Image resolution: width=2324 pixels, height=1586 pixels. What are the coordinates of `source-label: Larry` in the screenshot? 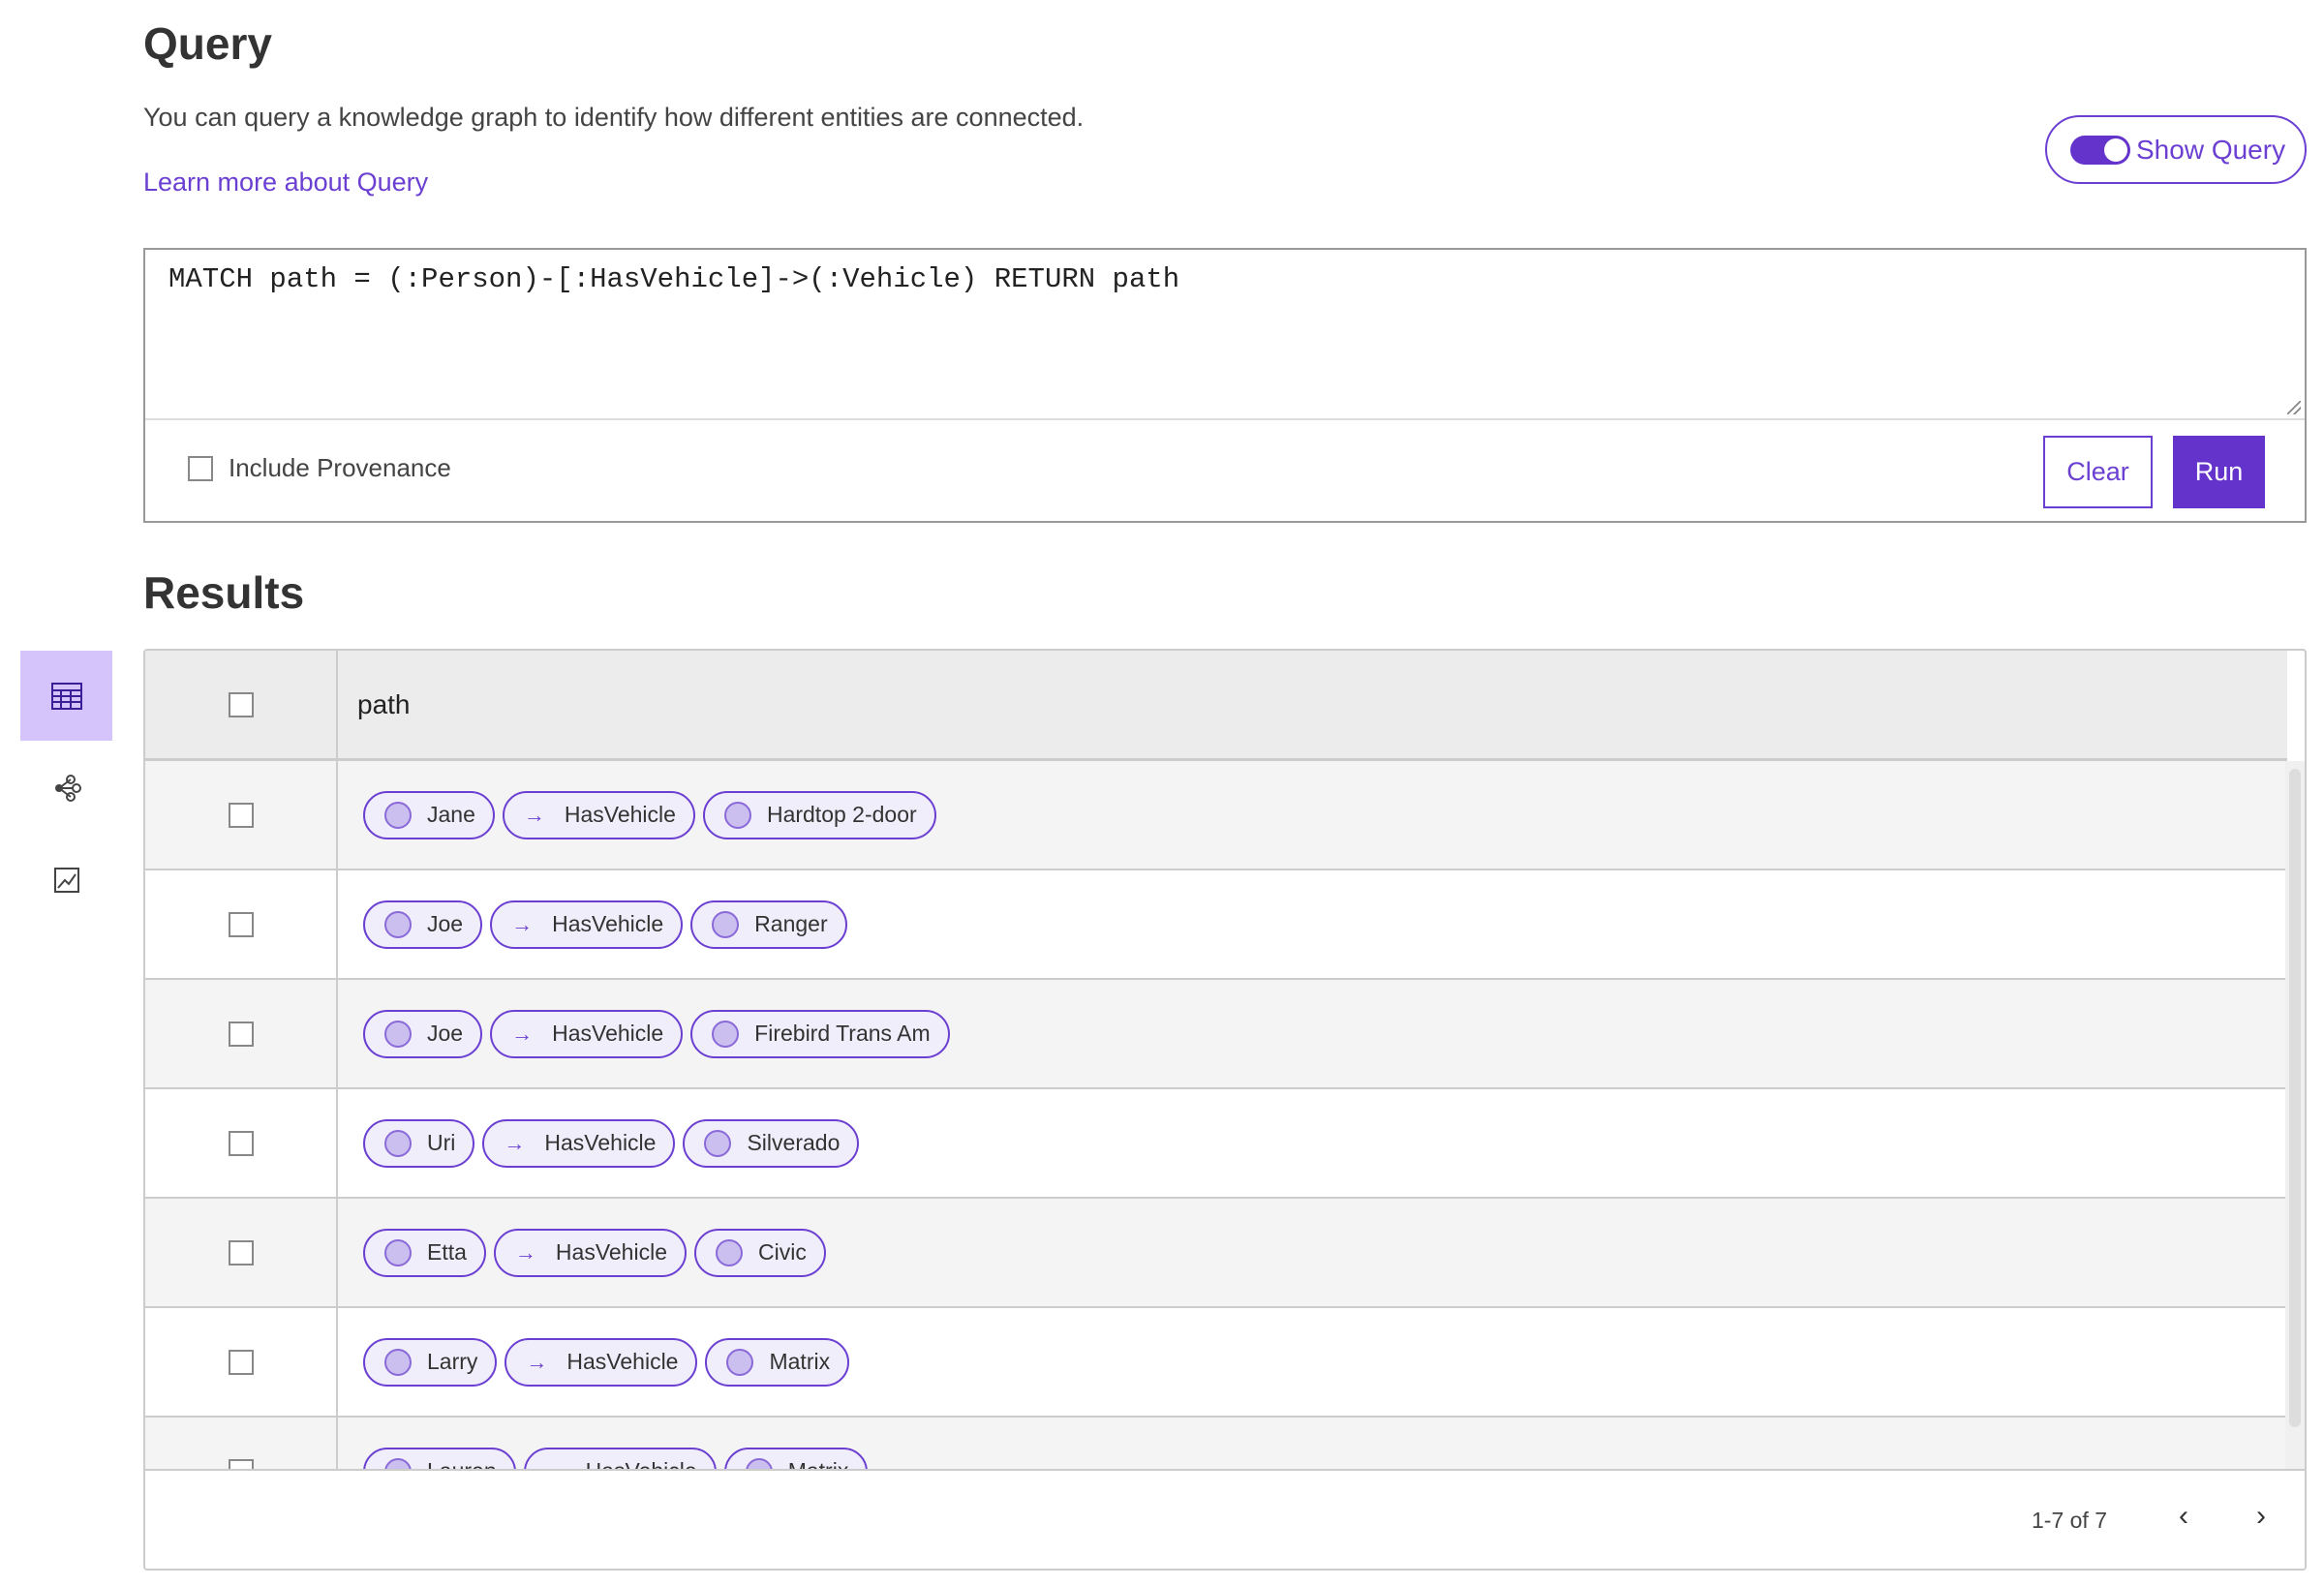 It's located at (453, 1361).